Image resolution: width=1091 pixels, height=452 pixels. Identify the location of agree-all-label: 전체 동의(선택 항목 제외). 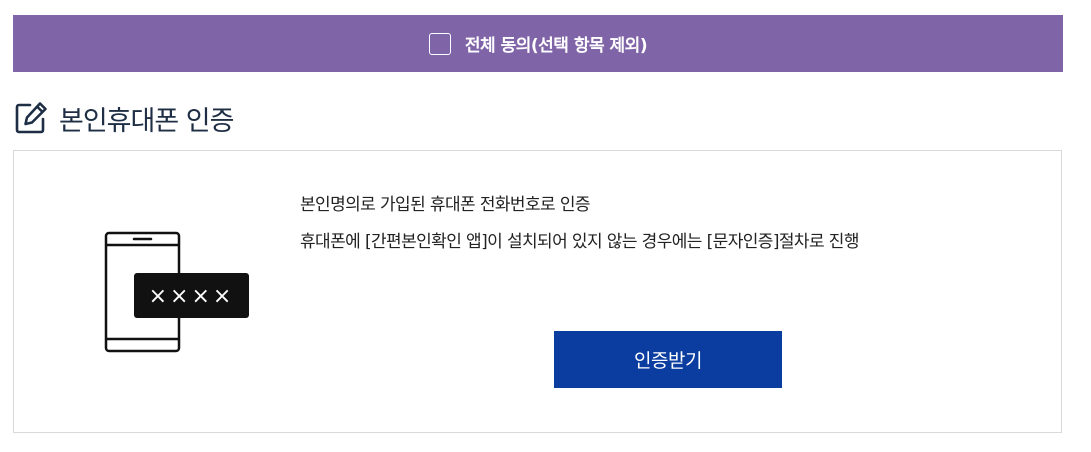
(556, 46).